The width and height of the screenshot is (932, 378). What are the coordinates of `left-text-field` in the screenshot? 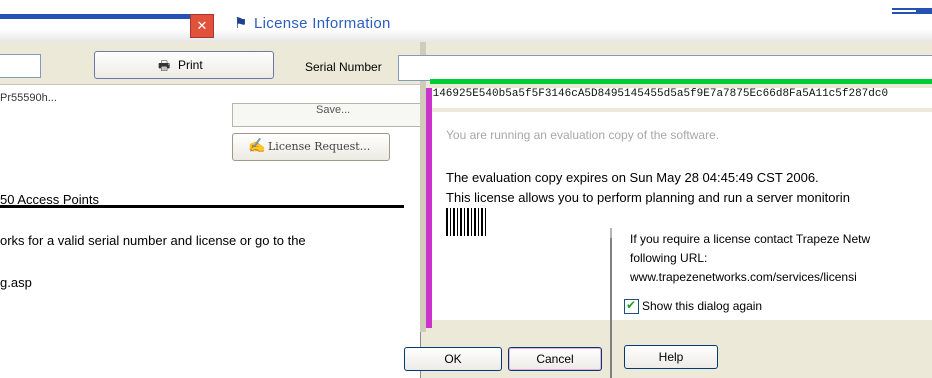 It's located at (20, 66).